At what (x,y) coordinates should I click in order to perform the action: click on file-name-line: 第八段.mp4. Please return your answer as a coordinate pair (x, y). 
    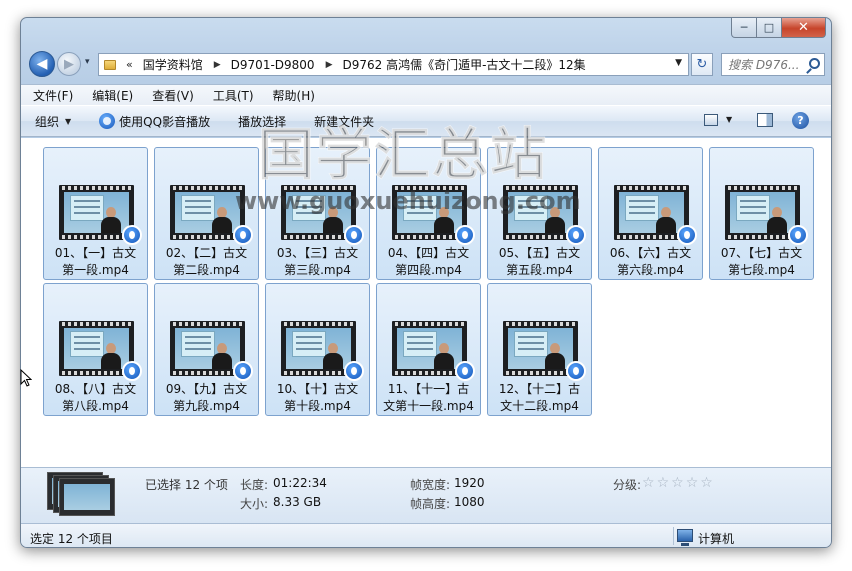
    Looking at the image, I should click on (95, 406).